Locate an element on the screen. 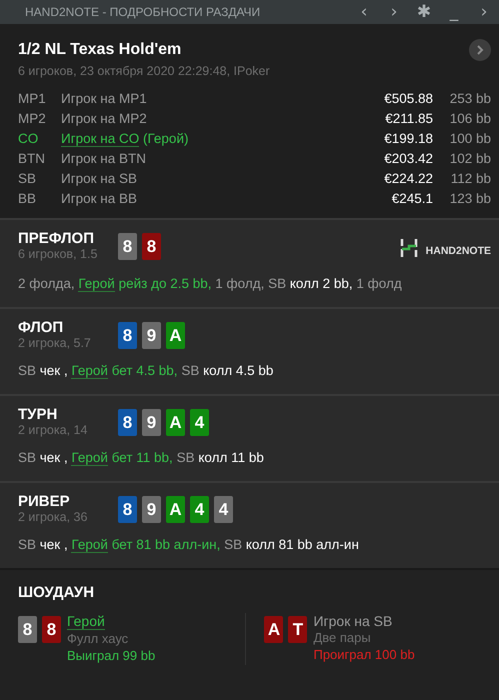 The height and width of the screenshot is (700, 499). chevron-right-icon is located at coordinates (480, 50).